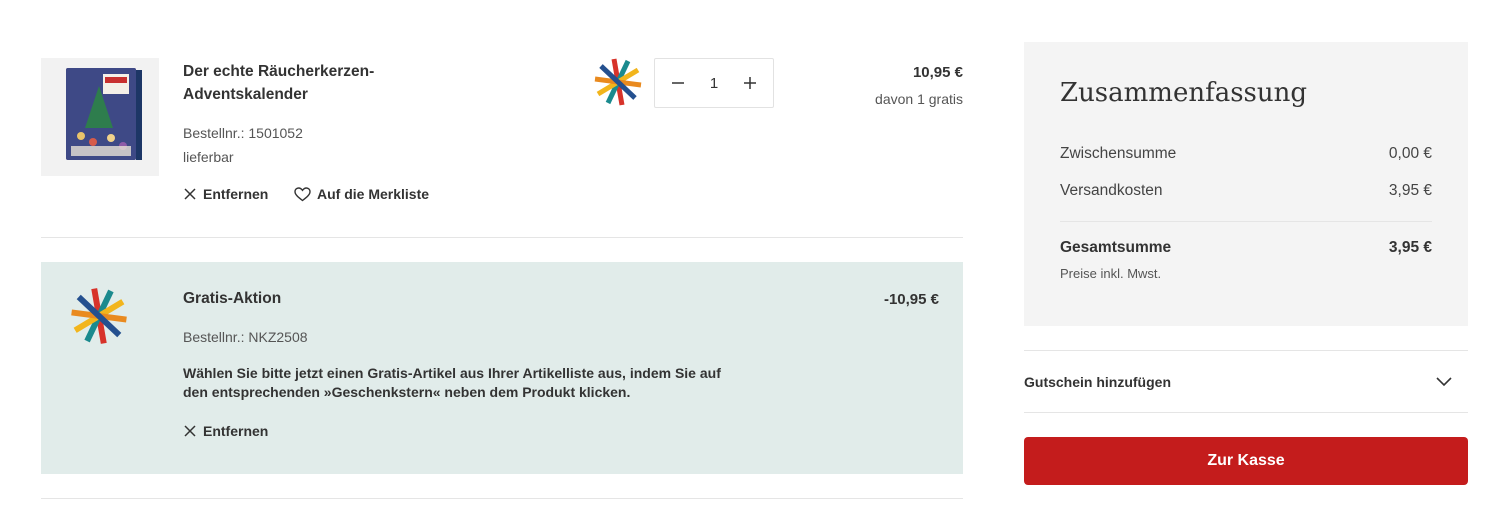  Describe the element at coordinates (245, 337) in the screenshot. I see `promo-order-number: Bestellnr.: NKZ2508` at that location.